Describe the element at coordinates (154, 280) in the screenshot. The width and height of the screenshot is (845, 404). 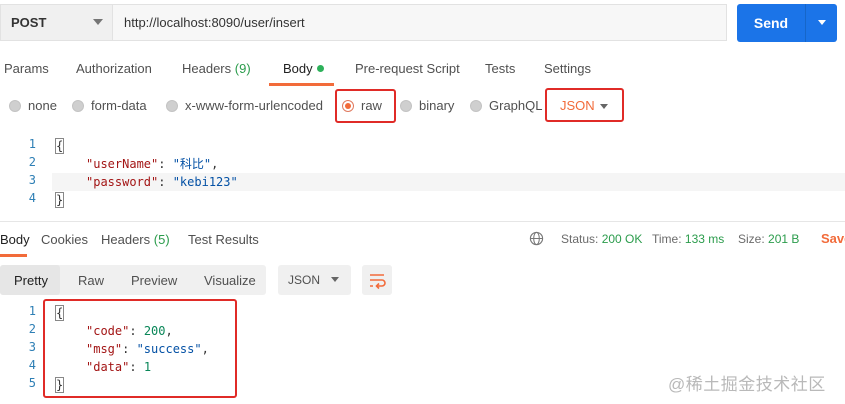
I see `view-mode-preview: Preview` at that location.